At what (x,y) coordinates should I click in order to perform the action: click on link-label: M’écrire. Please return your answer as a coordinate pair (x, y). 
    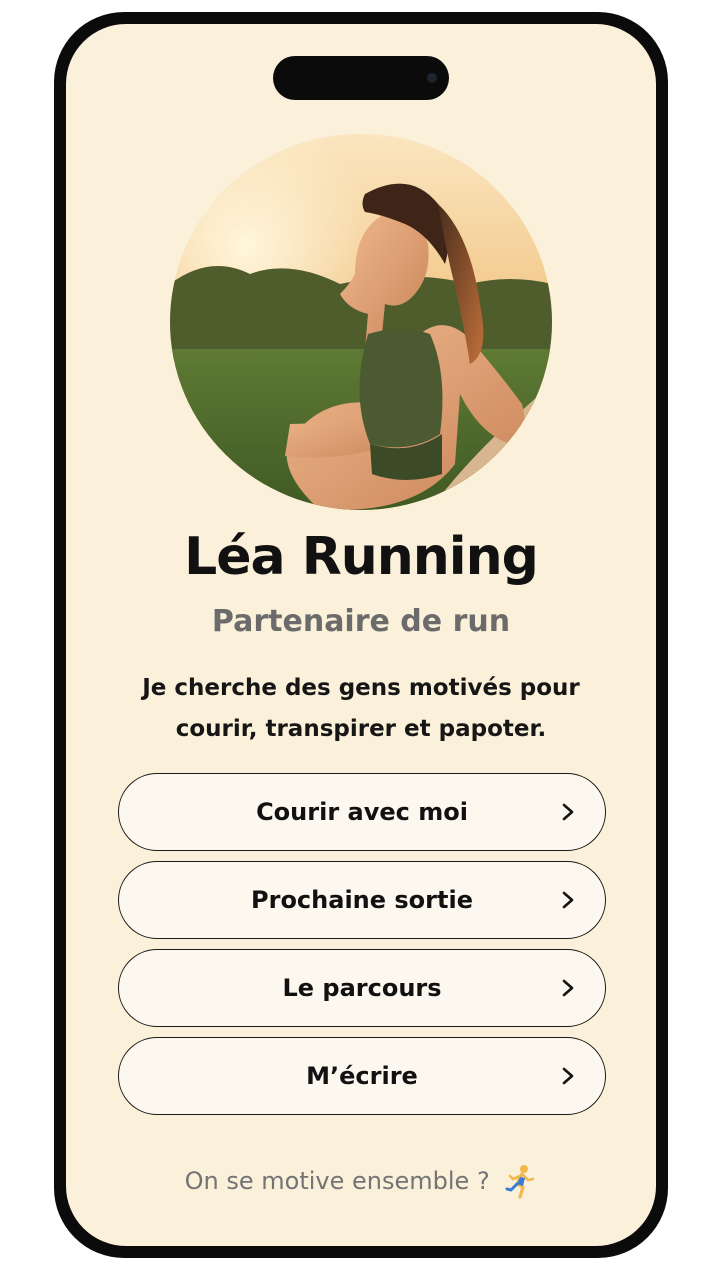
    Looking at the image, I should click on (362, 1076).